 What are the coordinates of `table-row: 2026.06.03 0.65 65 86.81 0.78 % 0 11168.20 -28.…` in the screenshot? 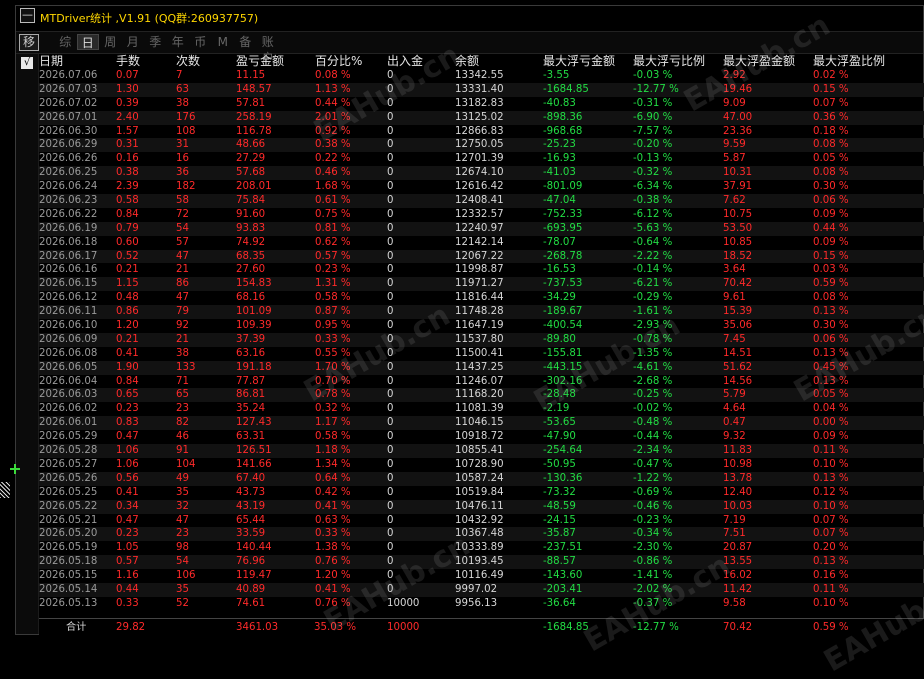 It's located at (481, 395).